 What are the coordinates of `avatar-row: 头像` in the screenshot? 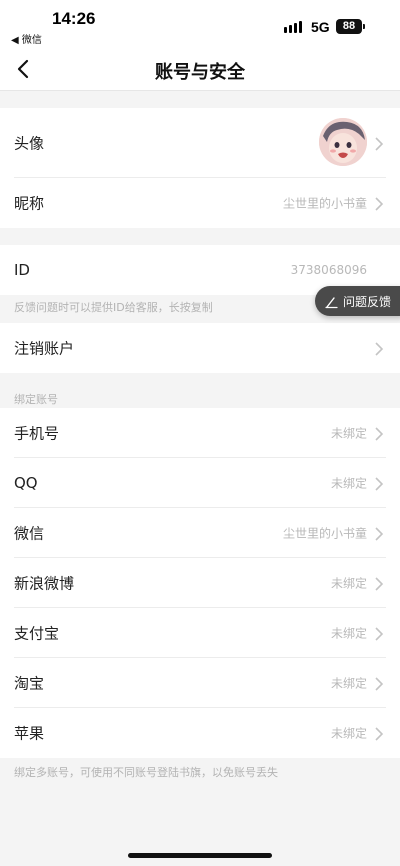 It's located at (200, 143).